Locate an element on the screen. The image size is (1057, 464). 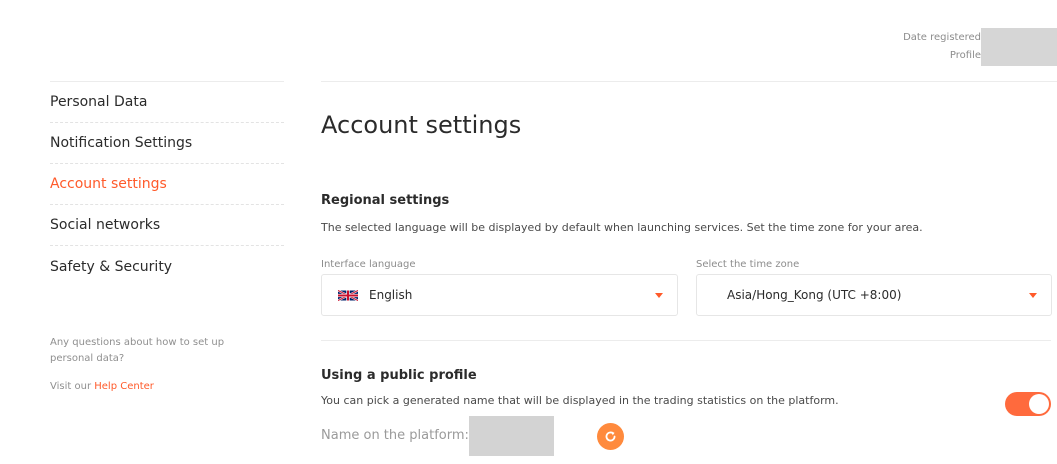
sidebar-item-label: Personal Data is located at coordinates (99, 102).